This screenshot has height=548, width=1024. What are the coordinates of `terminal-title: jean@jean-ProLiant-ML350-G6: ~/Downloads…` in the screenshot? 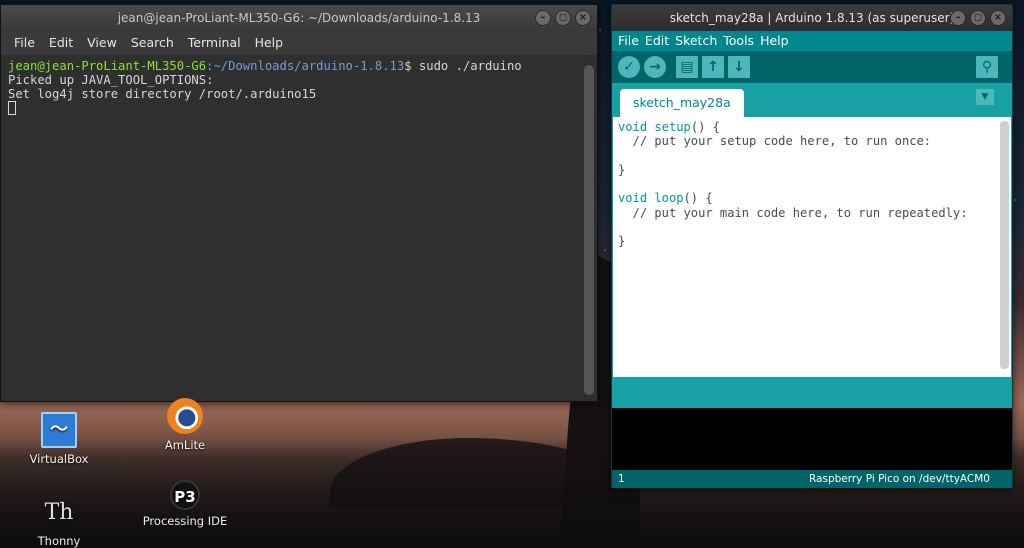 It's located at (299, 18).